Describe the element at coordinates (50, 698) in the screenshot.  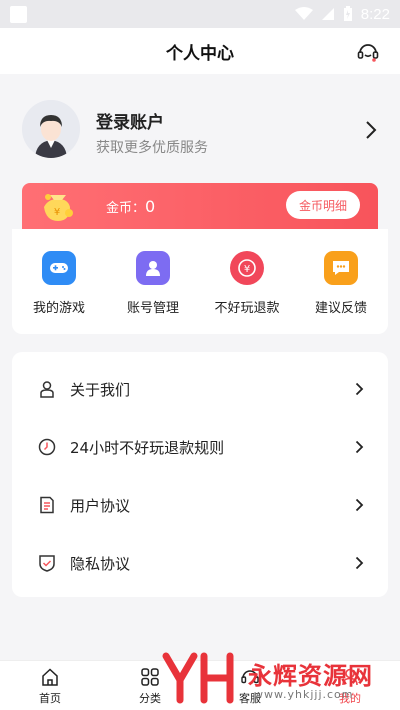
I see `tab-label: 首页` at that location.